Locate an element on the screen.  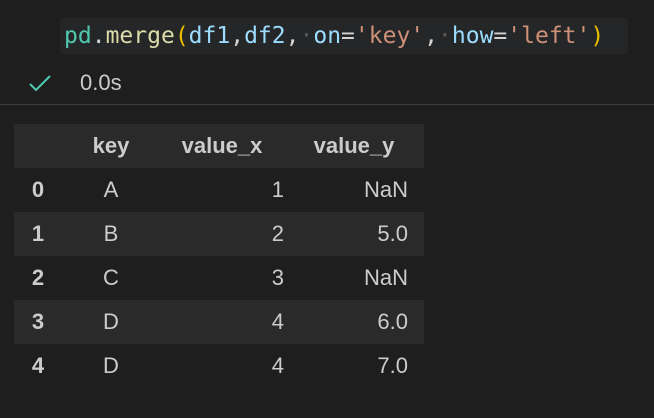
row-index: 0 is located at coordinates (38, 189).